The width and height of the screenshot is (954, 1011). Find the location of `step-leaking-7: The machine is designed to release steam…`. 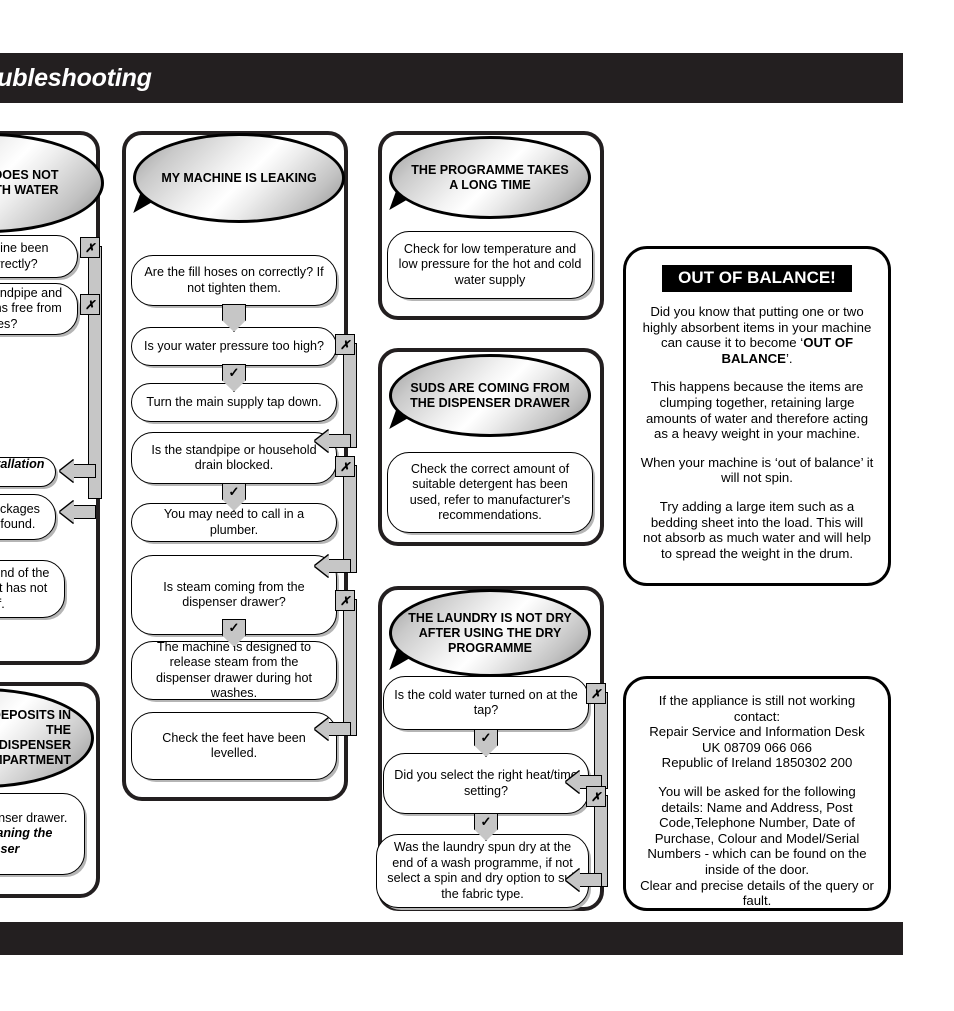

step-leaking-7: The machine is designed to release steam… is located at coordinates (234, 670).